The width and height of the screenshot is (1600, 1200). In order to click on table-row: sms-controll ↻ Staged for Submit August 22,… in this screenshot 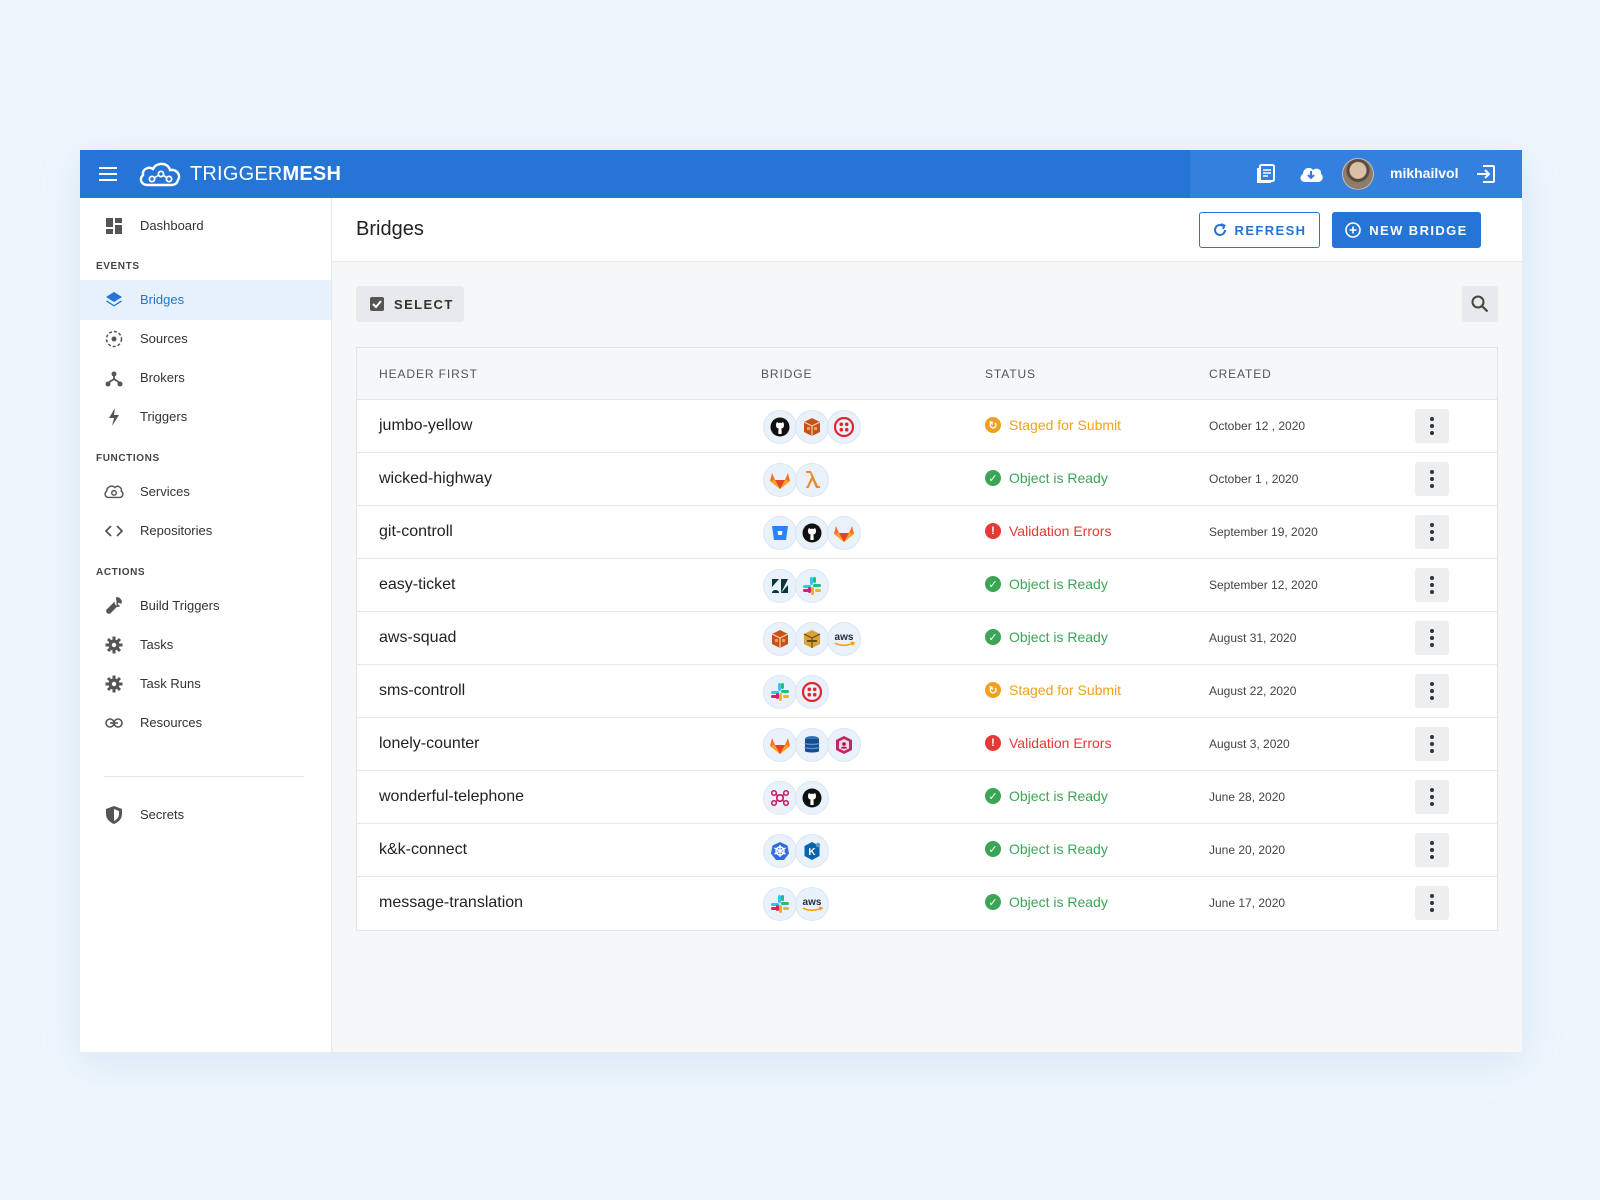, I will do `click(927, 691)`.